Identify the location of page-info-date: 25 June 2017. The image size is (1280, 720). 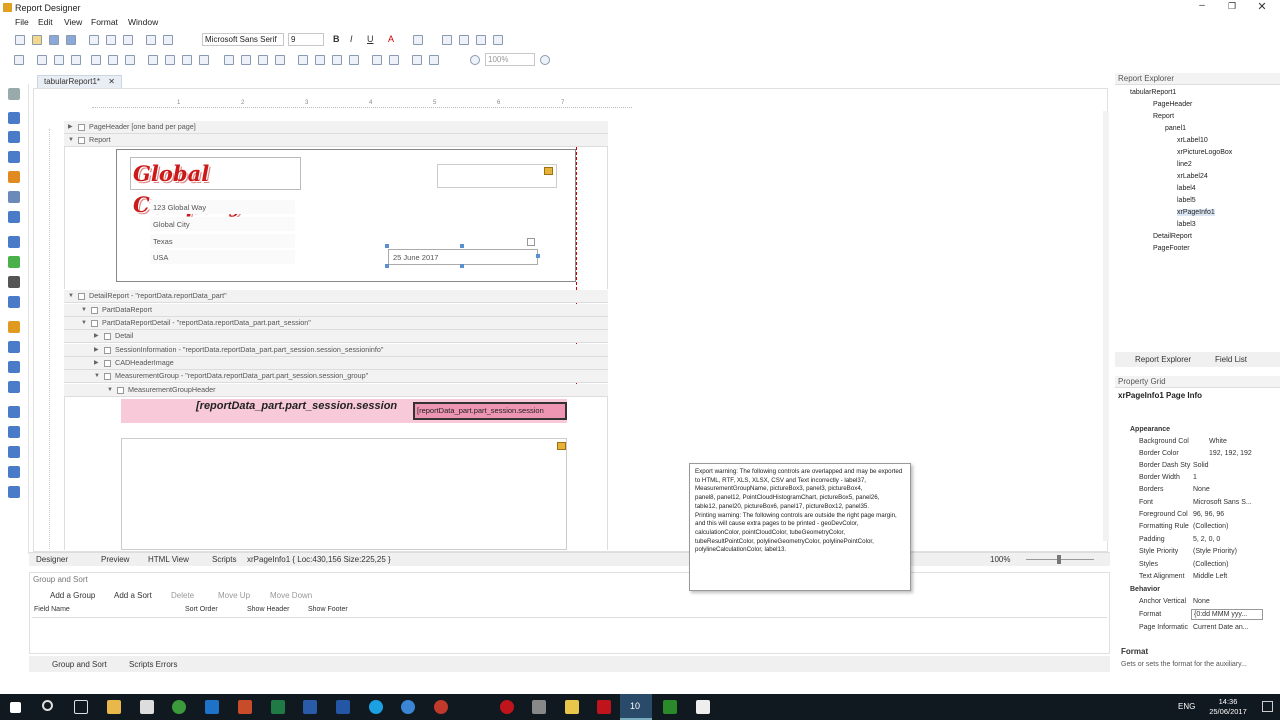
(463, 257).